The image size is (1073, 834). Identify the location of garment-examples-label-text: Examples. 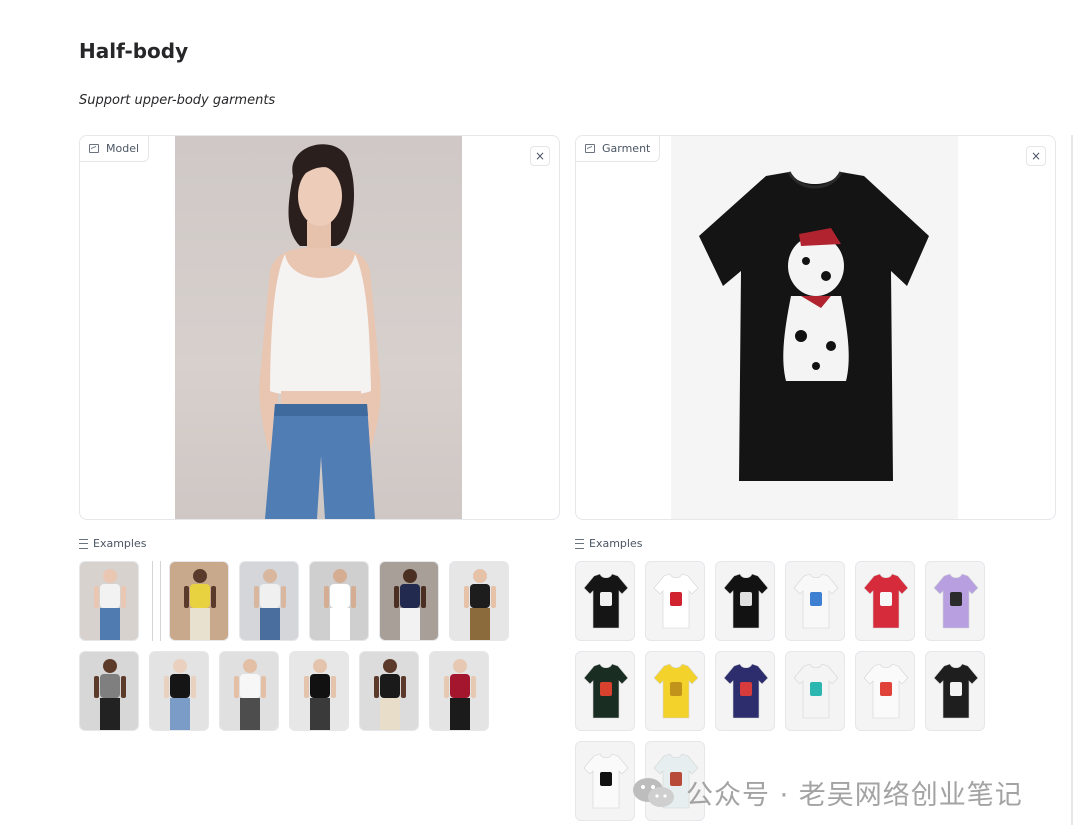
(616, 543).